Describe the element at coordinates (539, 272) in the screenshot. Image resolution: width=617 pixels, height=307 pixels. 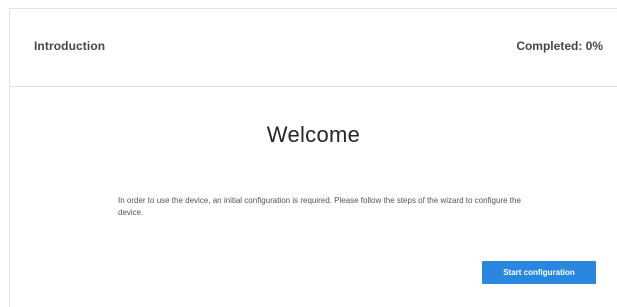
I see `start-configuration-button: Start configuration` at that location.